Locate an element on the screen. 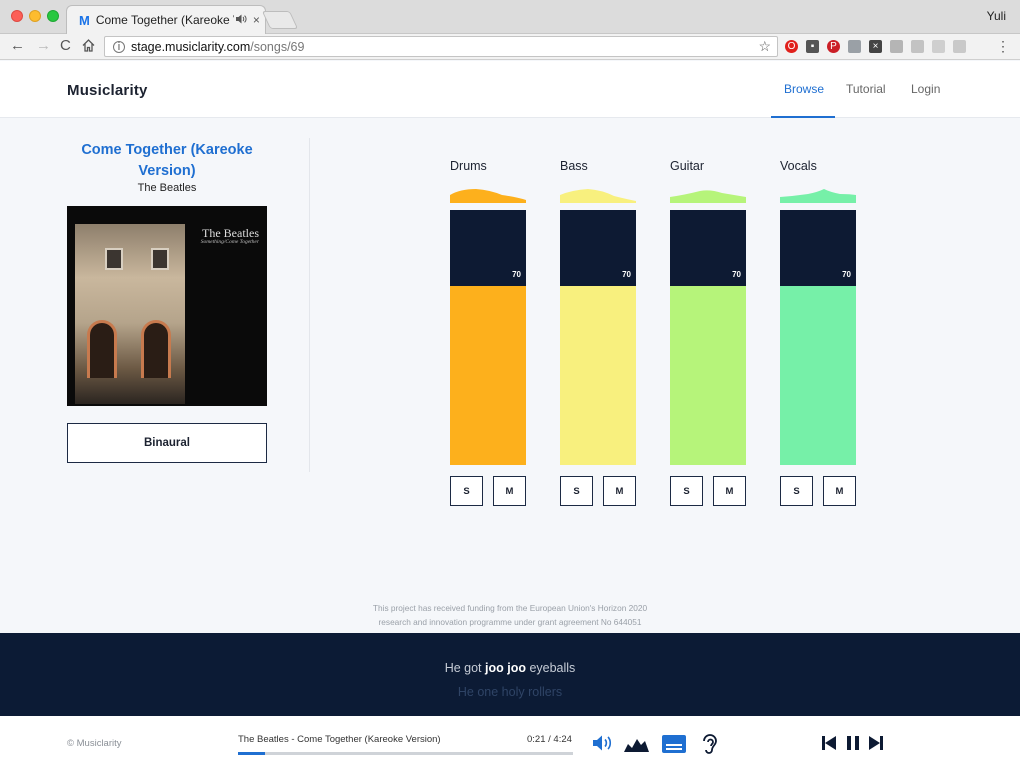 Image resolution: width=1020 pixels, height=776 pixels. nav-login: Login is located at coordinates (925, 89).